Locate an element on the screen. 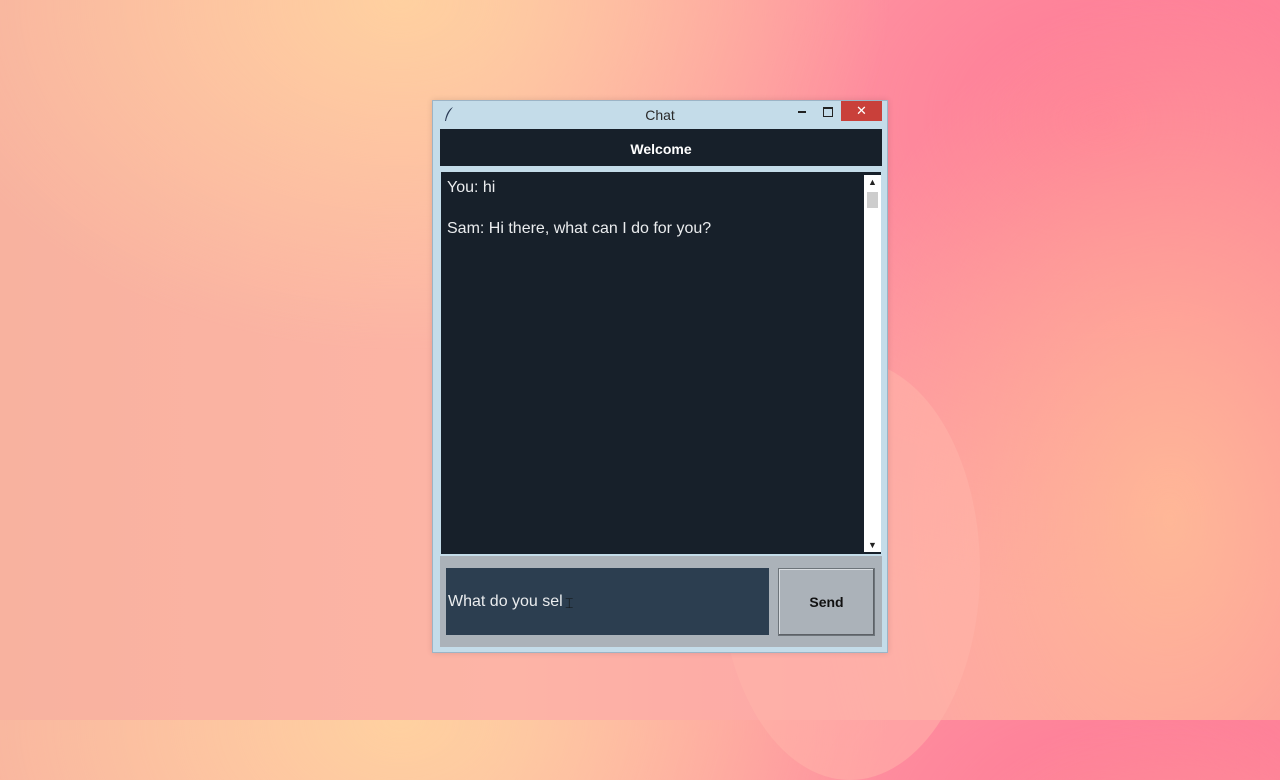 The height and width of the screenshot is (780, 1280). chat-scrollbar: ▲ ▼ is located at coordinates (872, 363).